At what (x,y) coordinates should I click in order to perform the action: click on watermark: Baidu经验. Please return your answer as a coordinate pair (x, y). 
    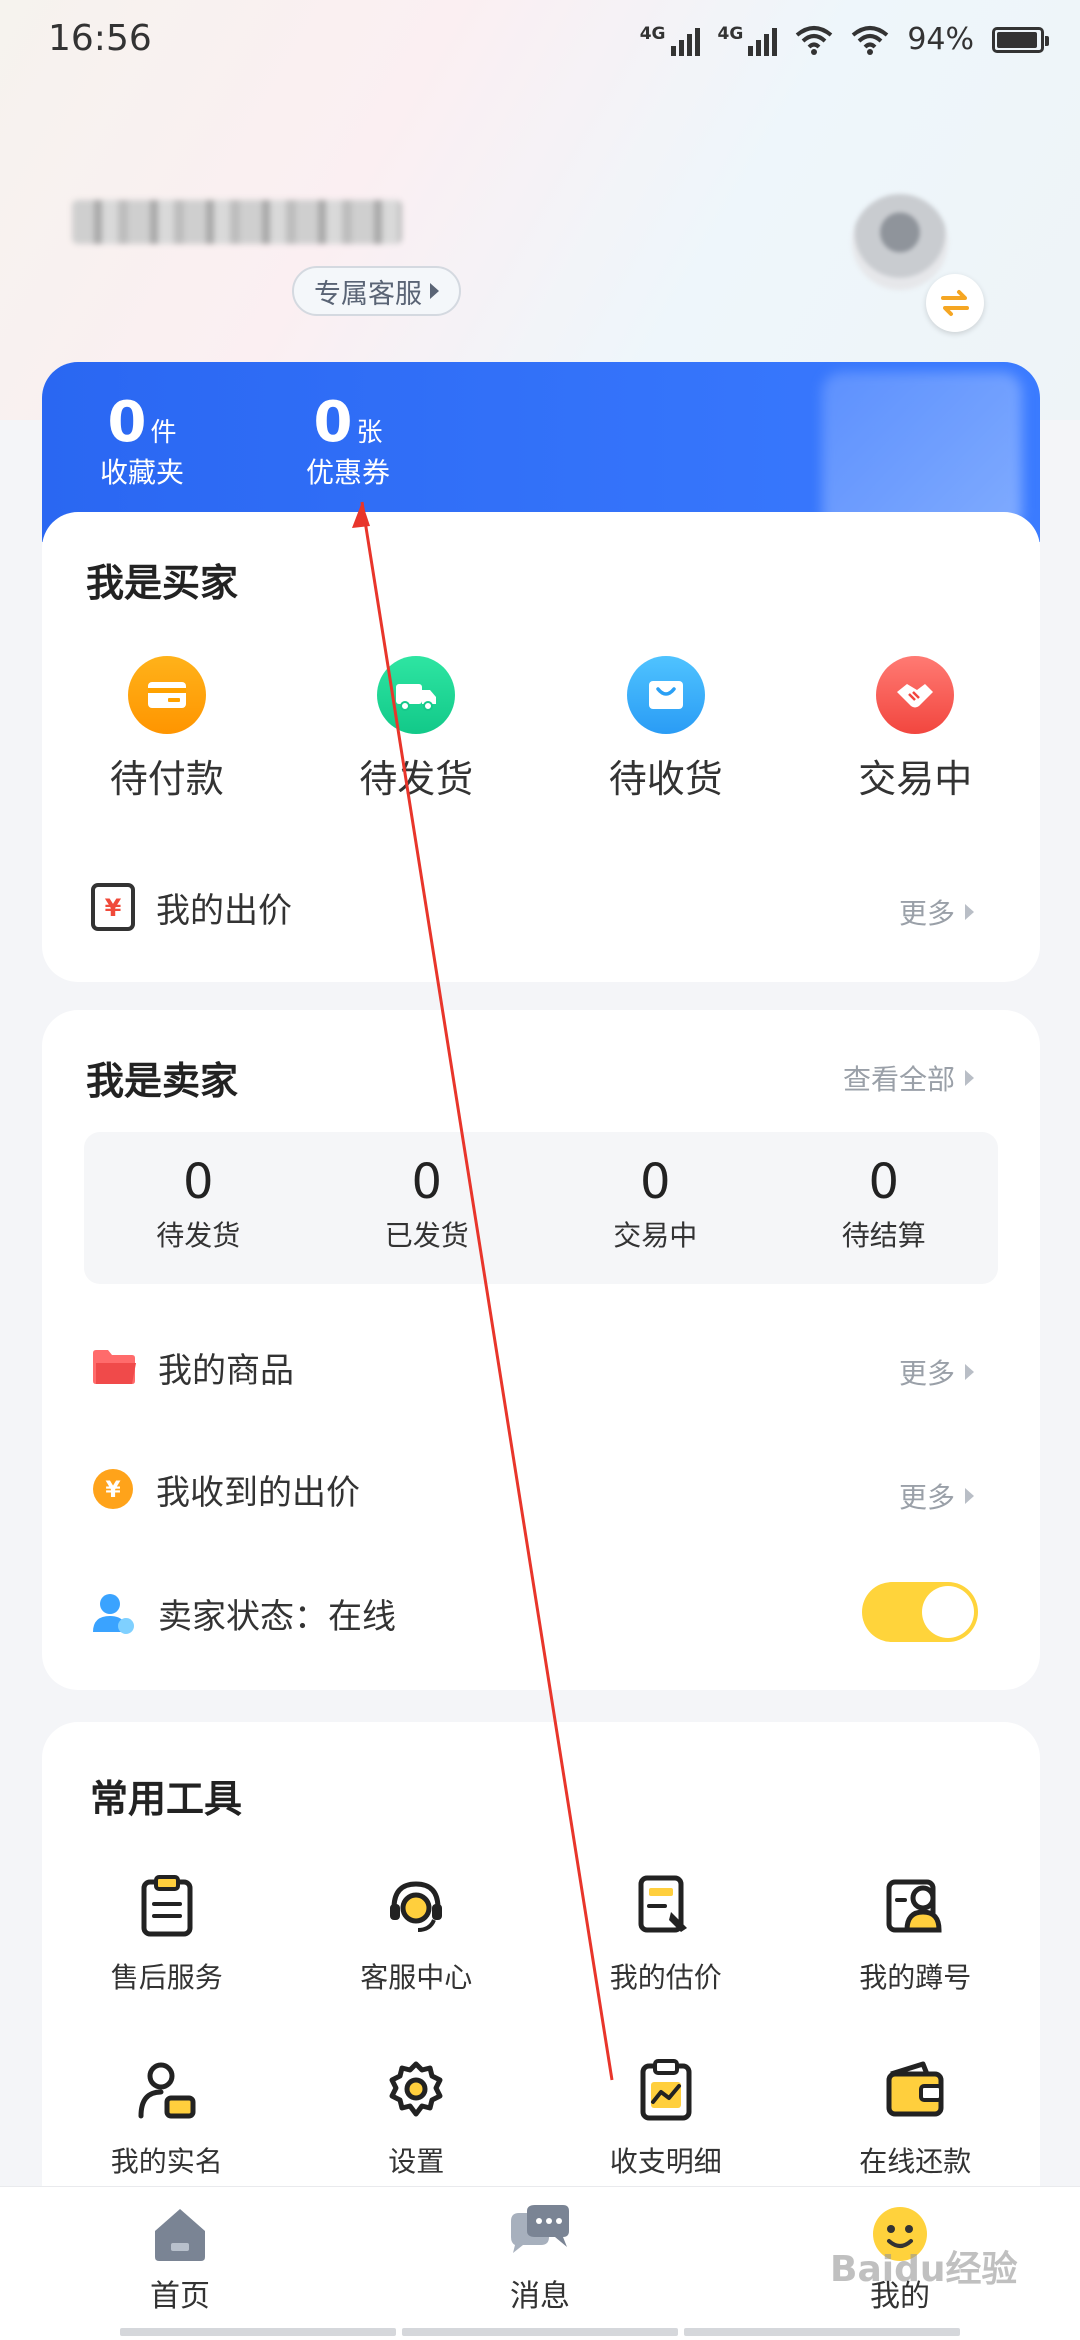
    Looking at the image, I should click on (924, 2269).